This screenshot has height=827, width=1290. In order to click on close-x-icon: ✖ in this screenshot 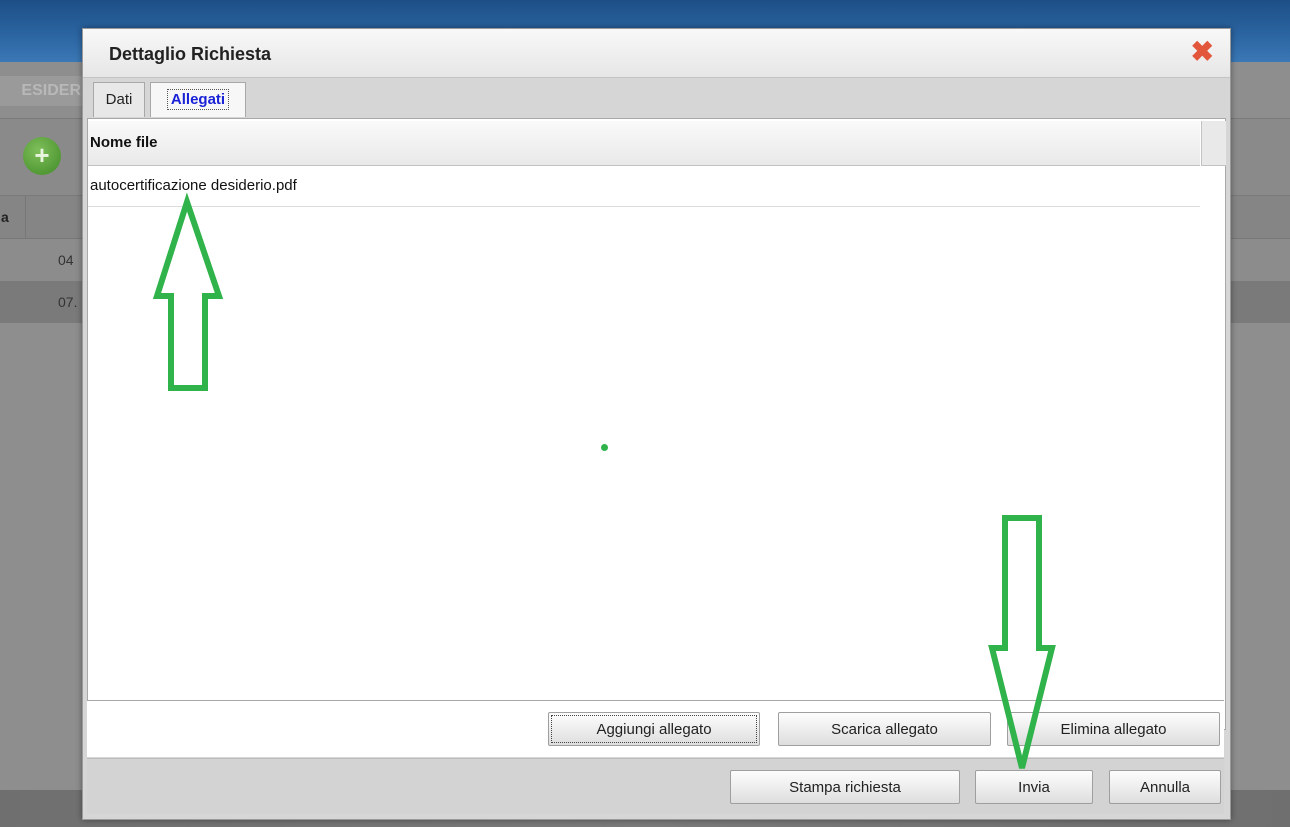, I will do `click(1202, 52)`.